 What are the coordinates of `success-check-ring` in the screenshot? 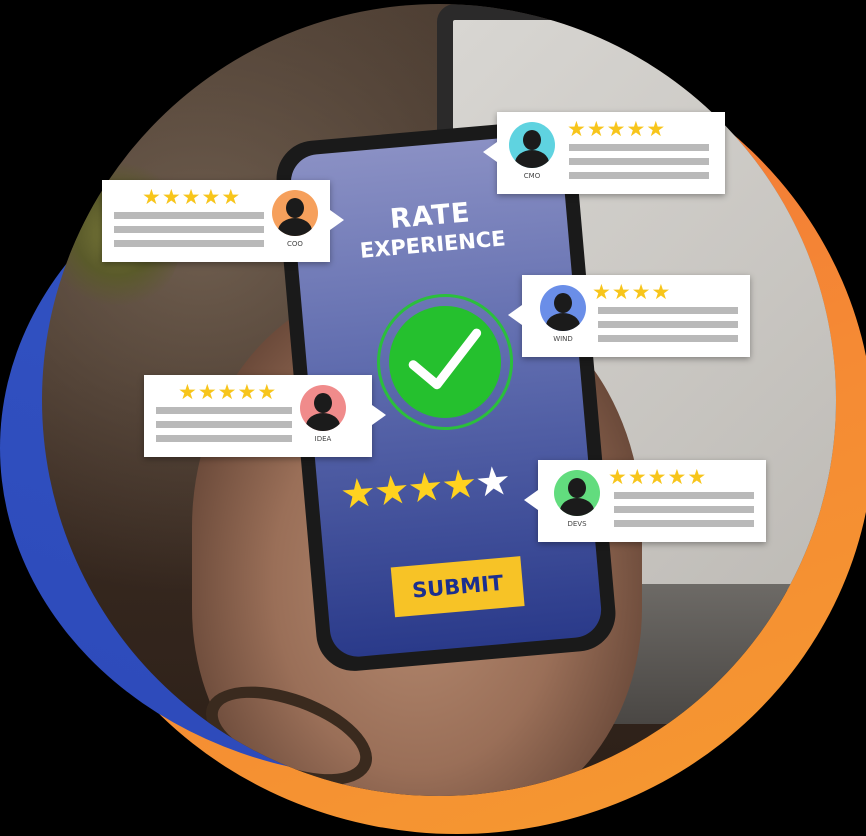 It's located at (445, 362).